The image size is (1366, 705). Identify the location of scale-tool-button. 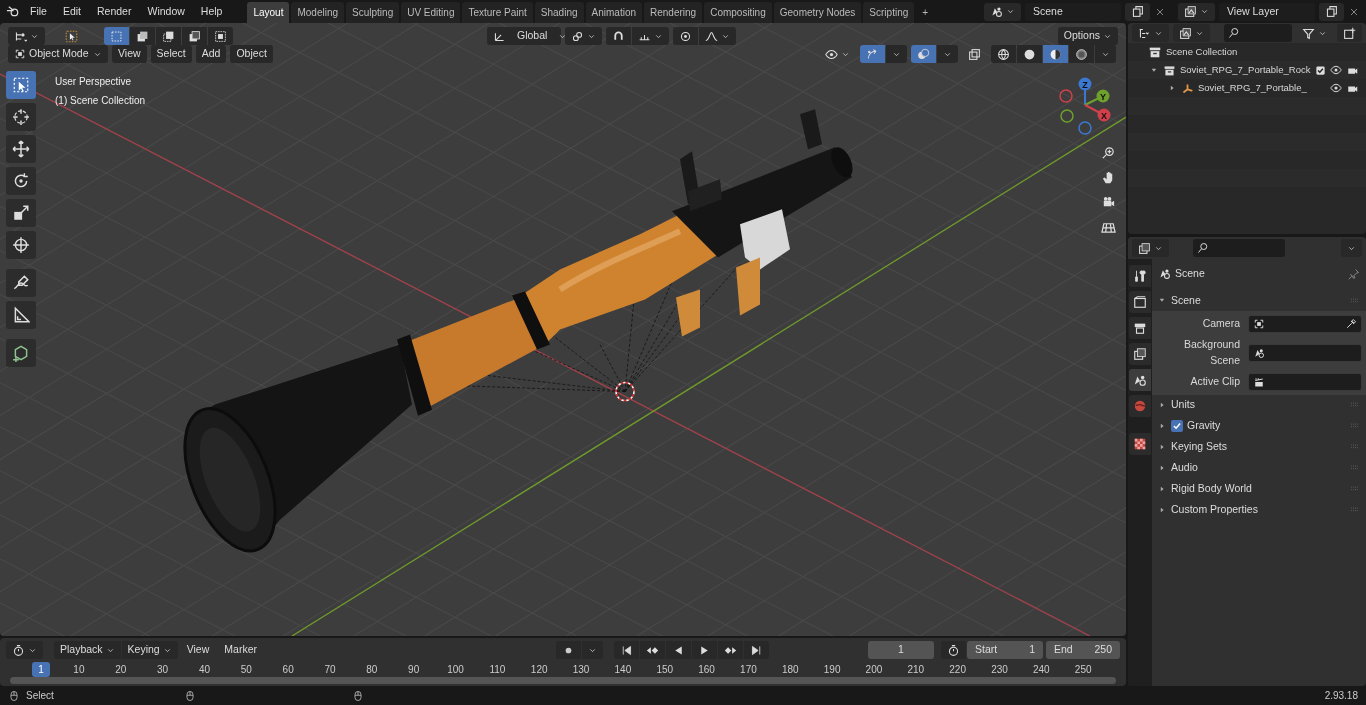
(21, 213).